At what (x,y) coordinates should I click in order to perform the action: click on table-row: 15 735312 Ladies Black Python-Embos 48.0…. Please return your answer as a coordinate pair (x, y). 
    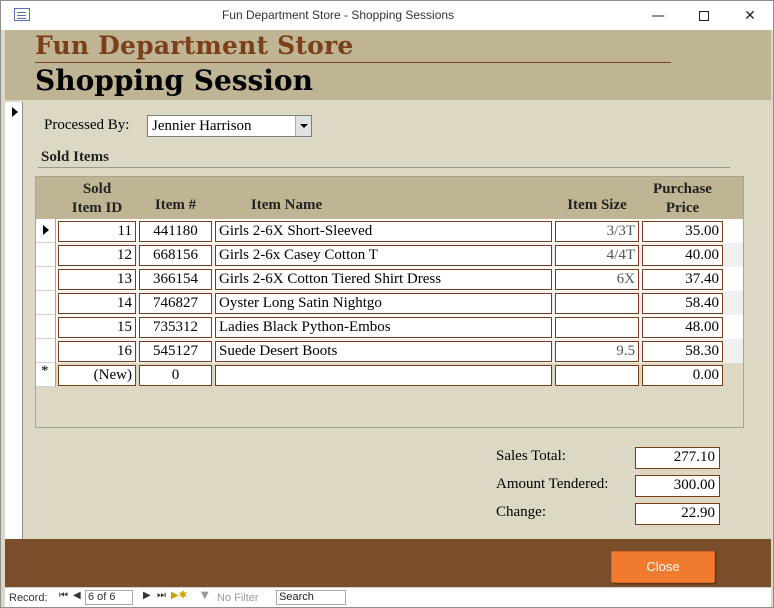
    Looking at the image, I should click on (389, 327).